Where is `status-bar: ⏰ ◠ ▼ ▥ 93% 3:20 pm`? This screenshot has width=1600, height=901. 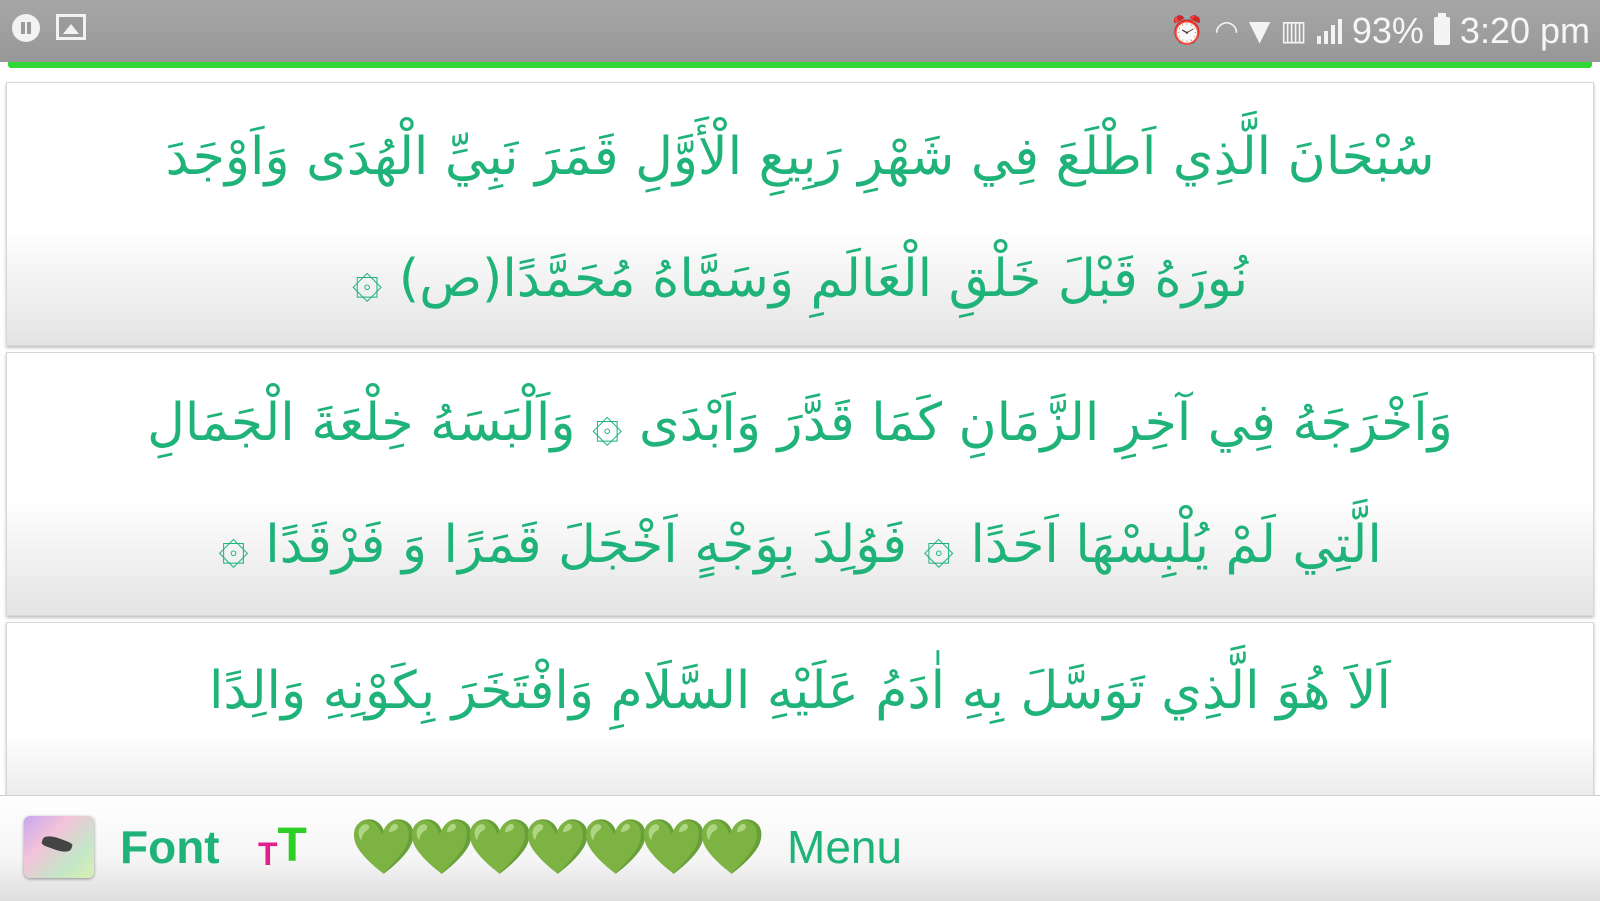 status-bar: ⏰ ◠ ▼ ▥ 93% 3:20 pm is located at coordinates (800, 31).